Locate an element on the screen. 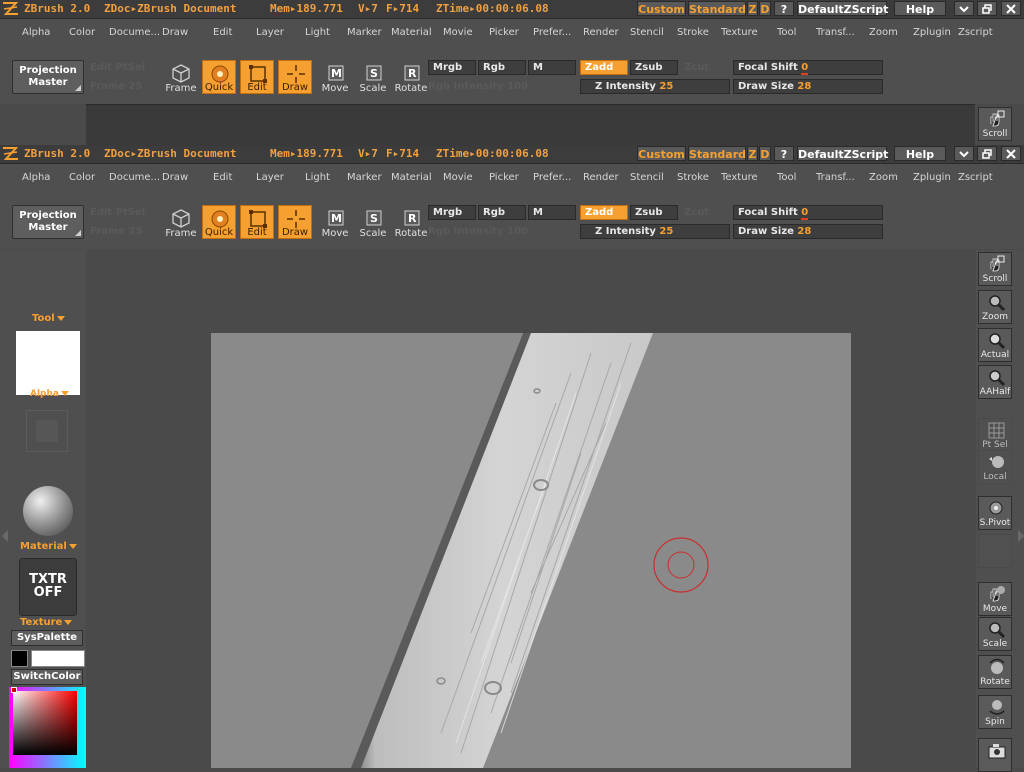 The image size is (1024, 772). quick-tool-button: Quick is located at coordinates (219, 222).